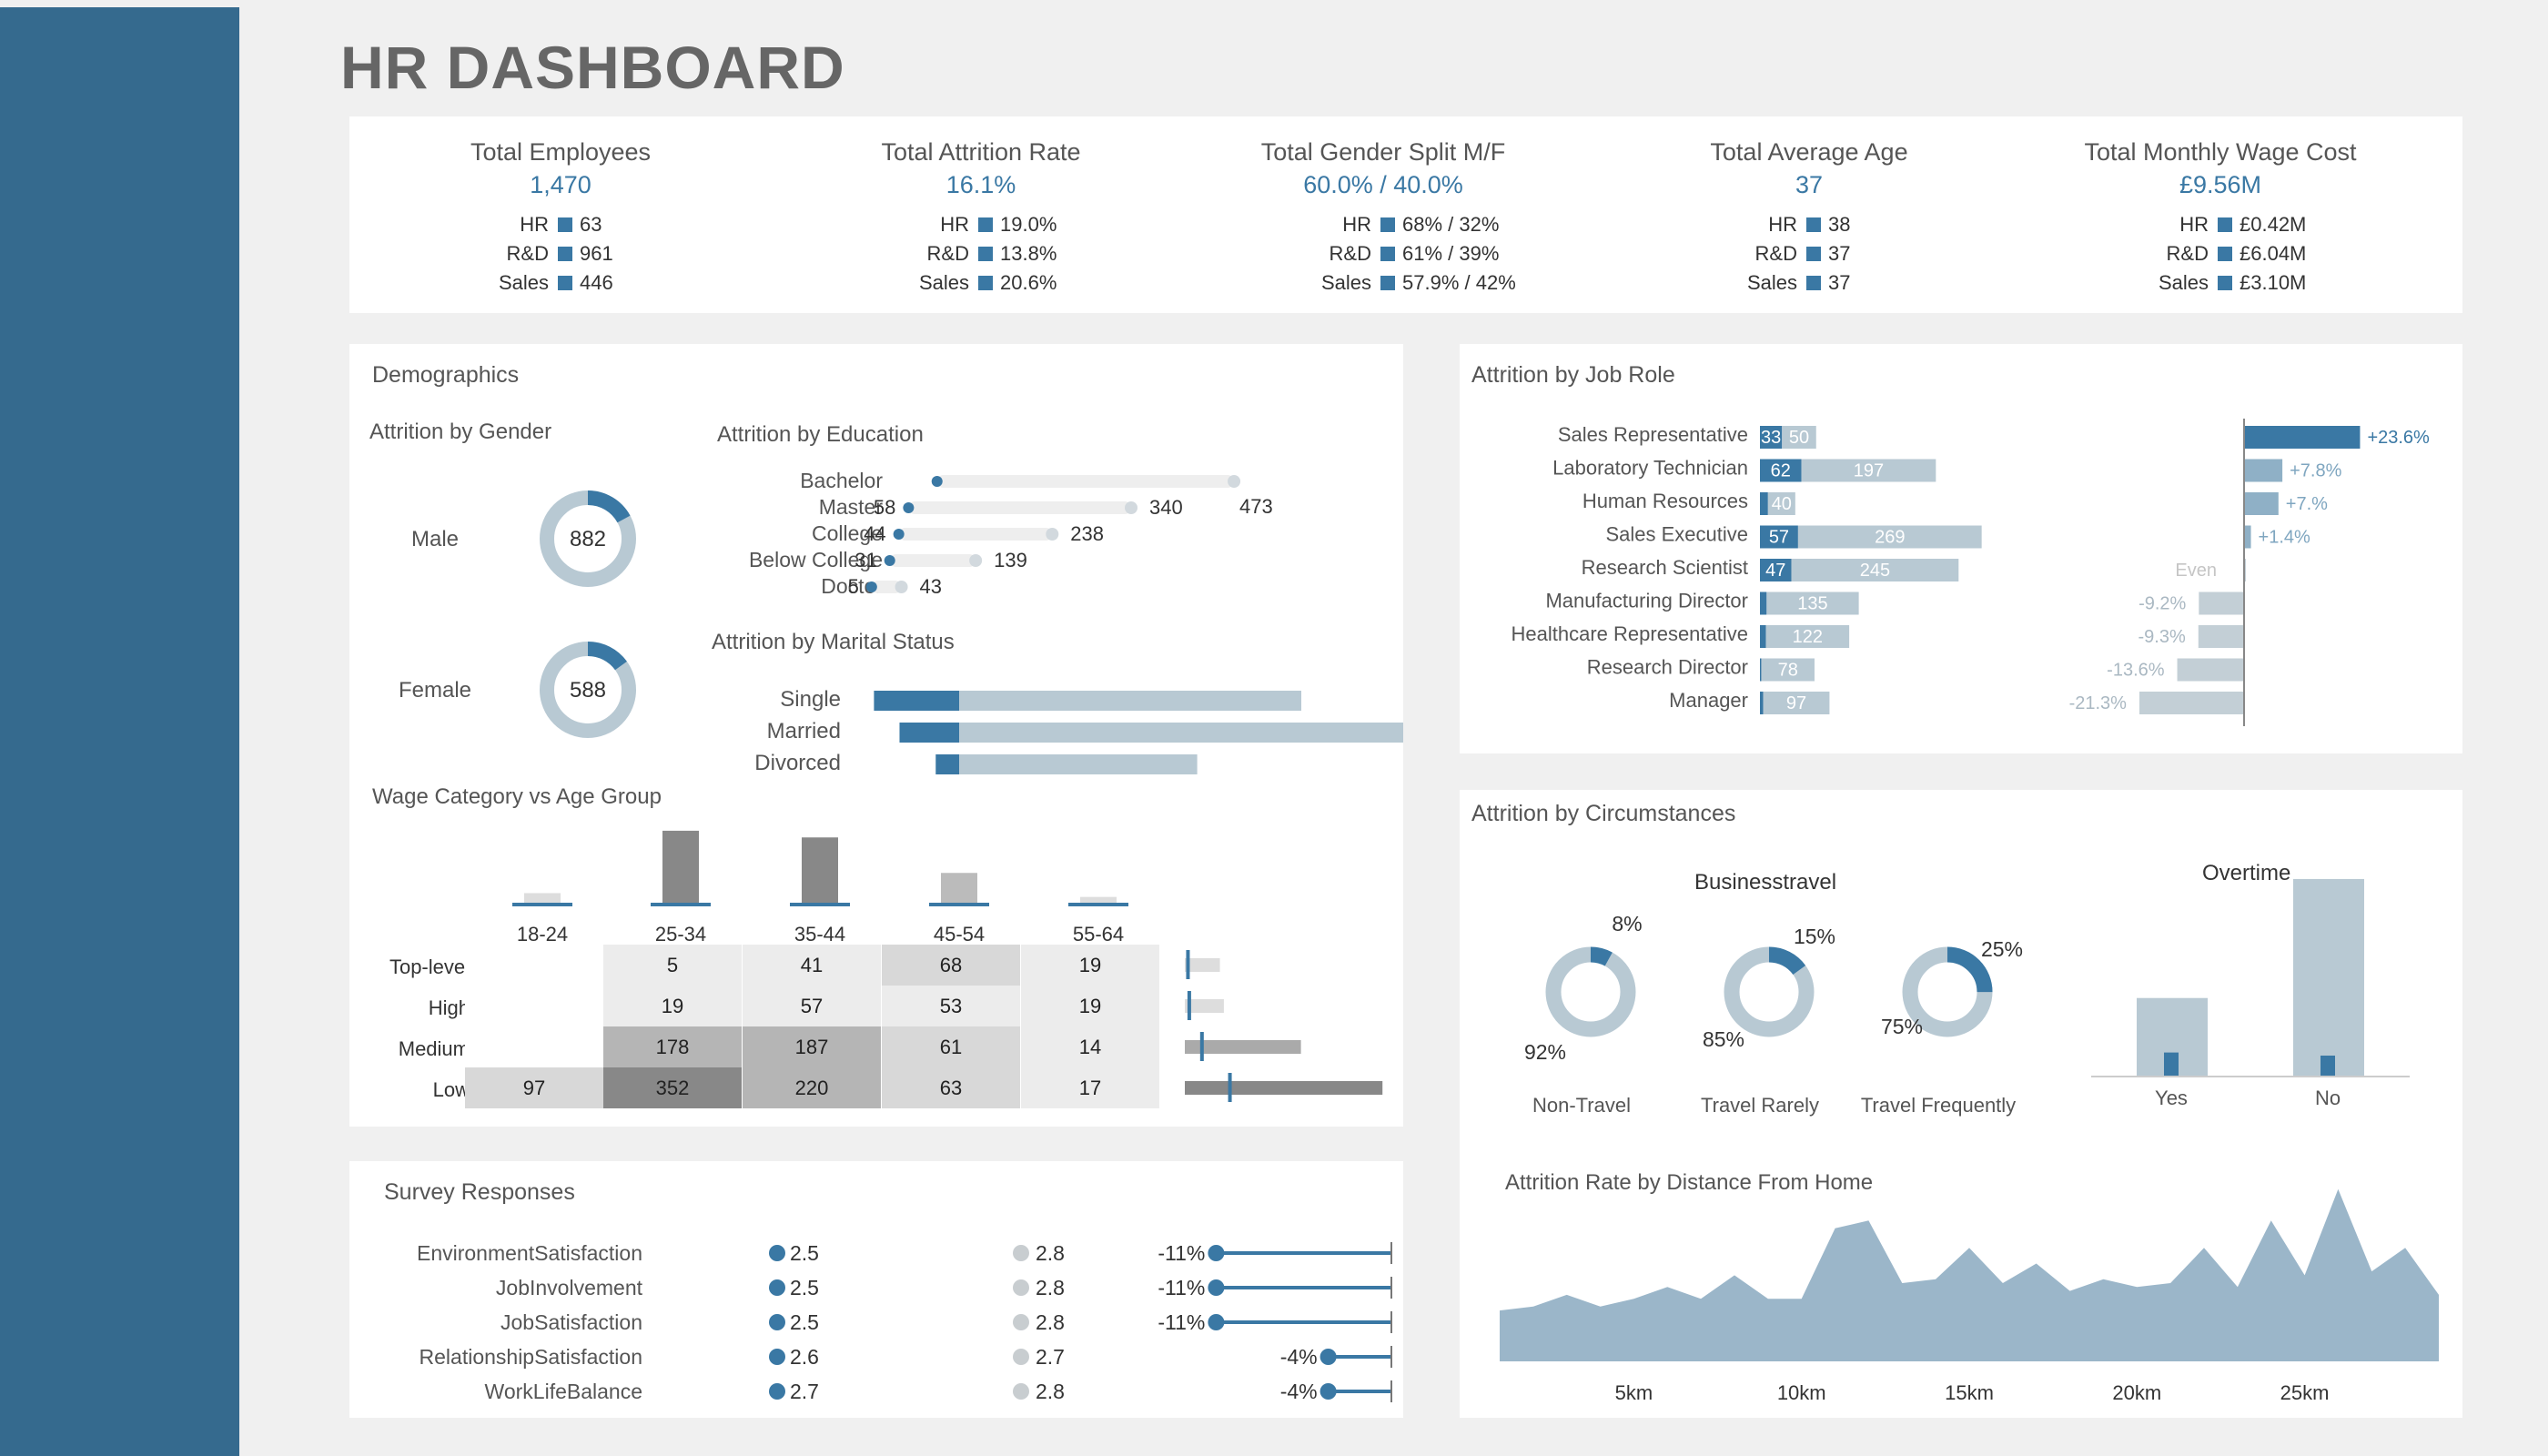  I want to click on heatmap-value: 61, so click(951, 1047).